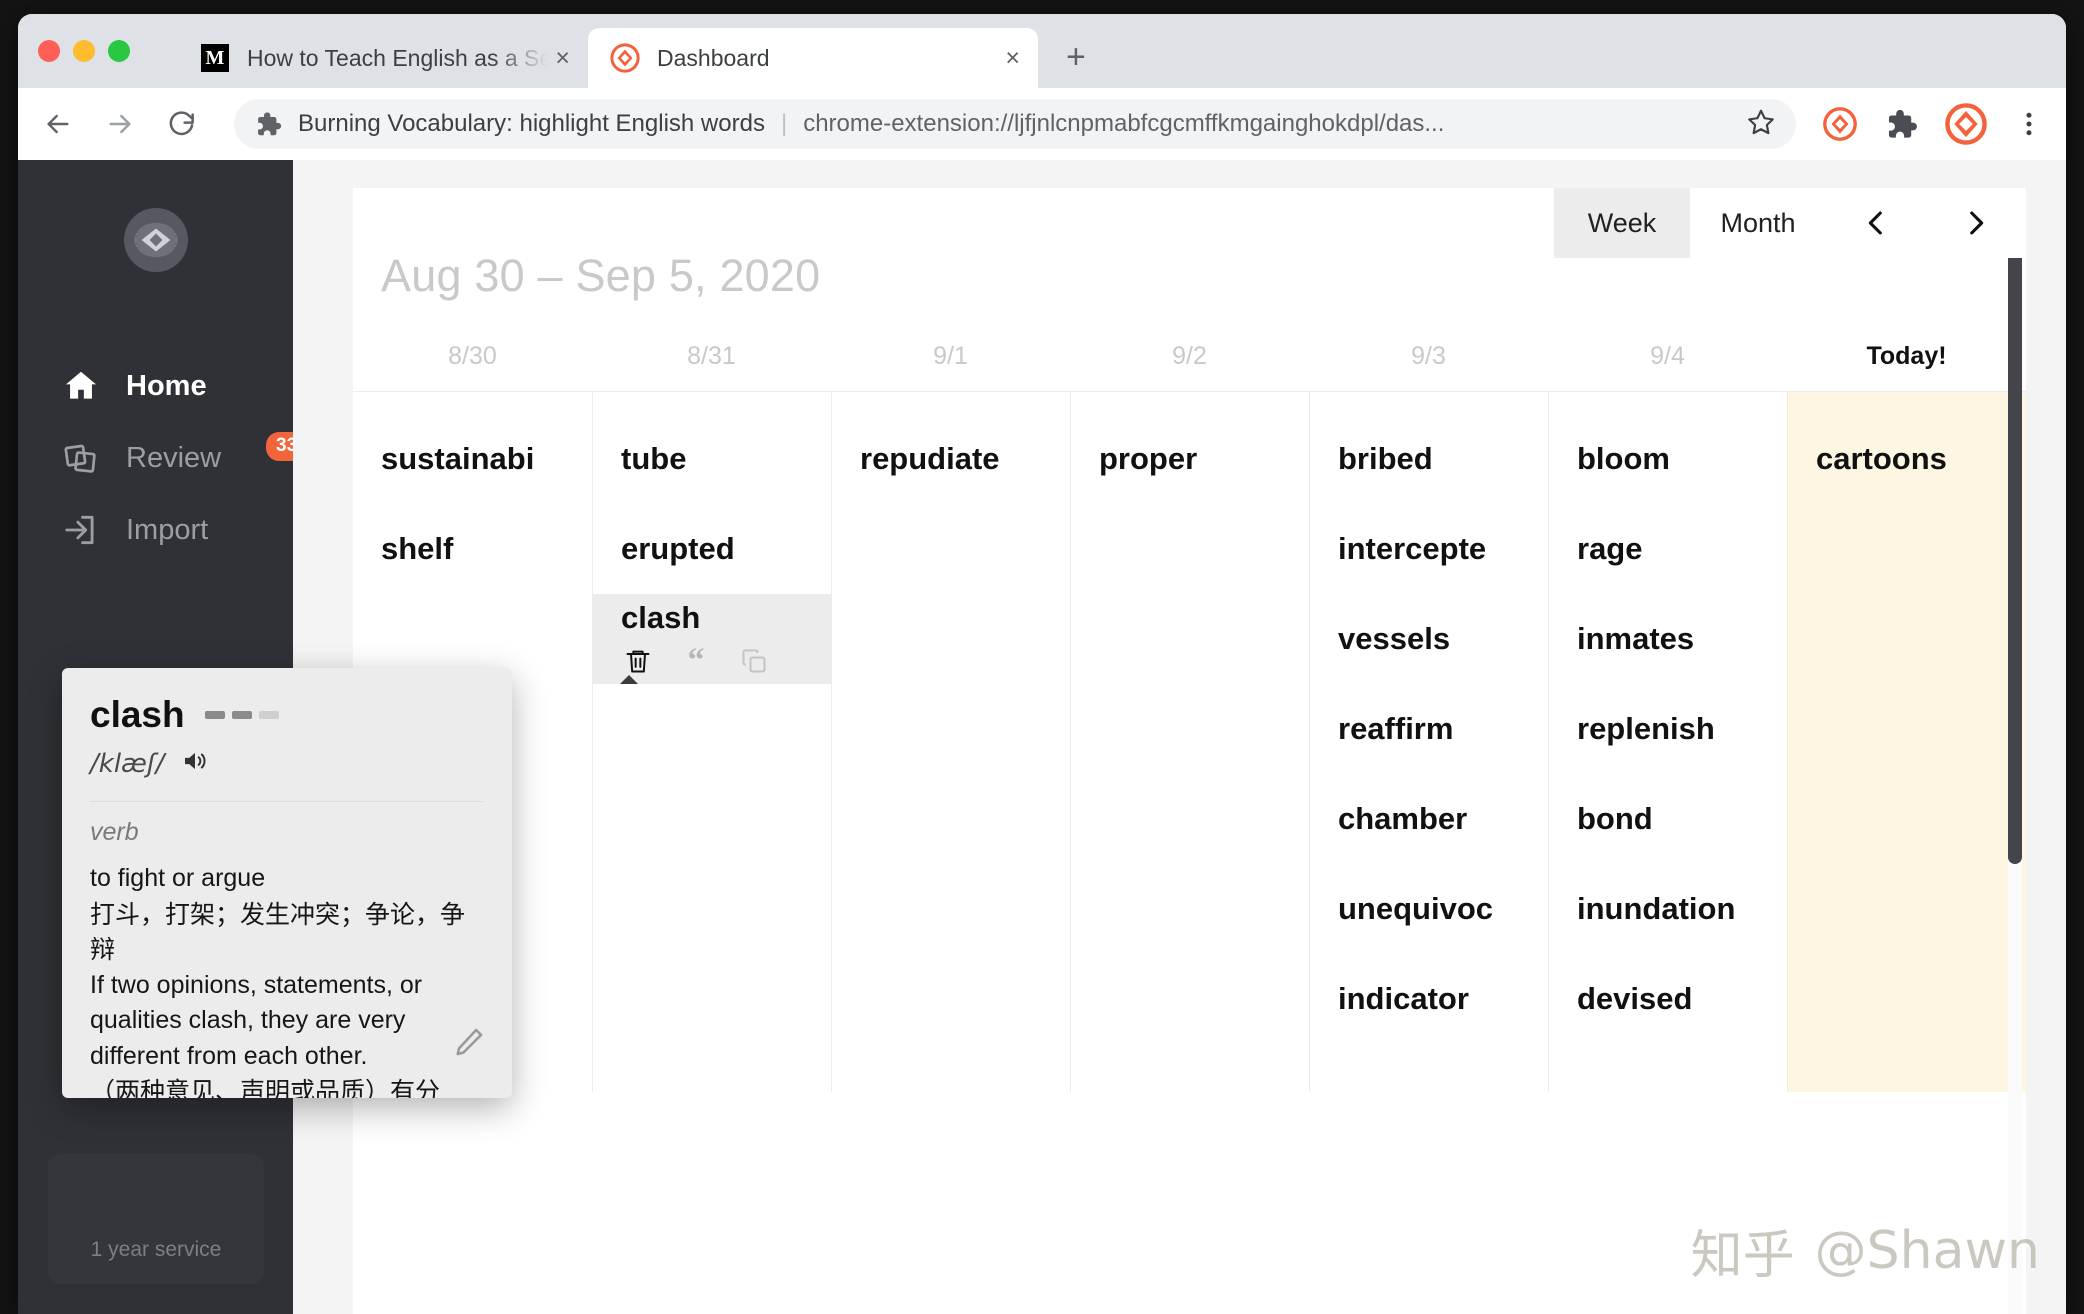  What do you see at coordinates (49, 51) in the screenshot?
I see `window-close-button` at bounding box center [49, 51].